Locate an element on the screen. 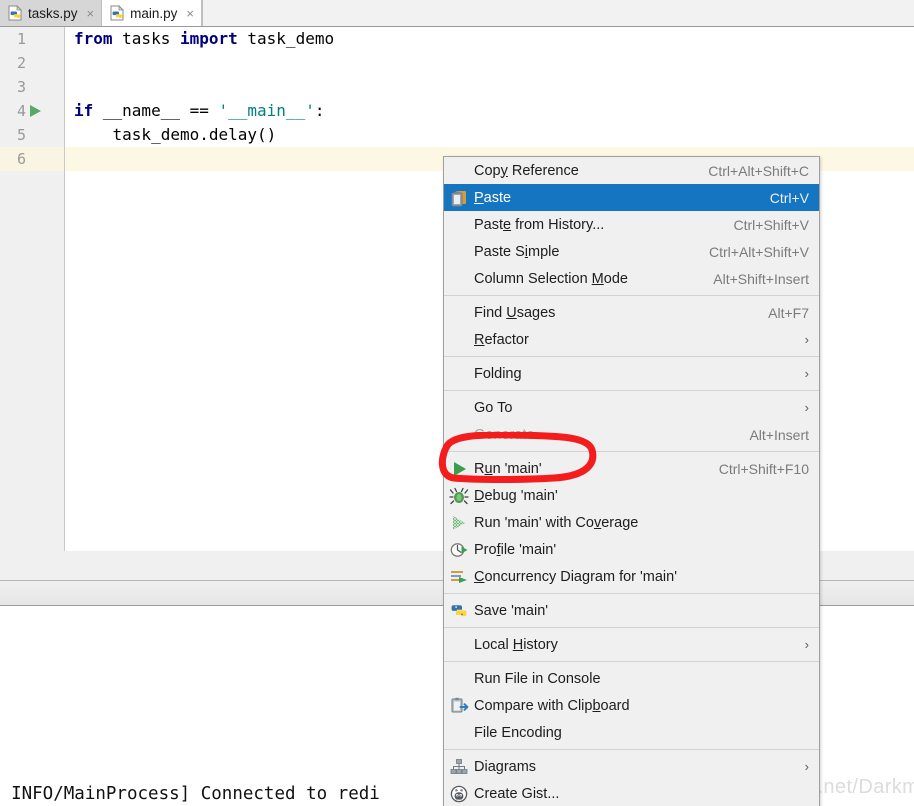 This screenshot has height=806, width=914. menu-item-run-main: Run 'main' Ctrl+Shift+F10 is located at coordinates (631, 468).